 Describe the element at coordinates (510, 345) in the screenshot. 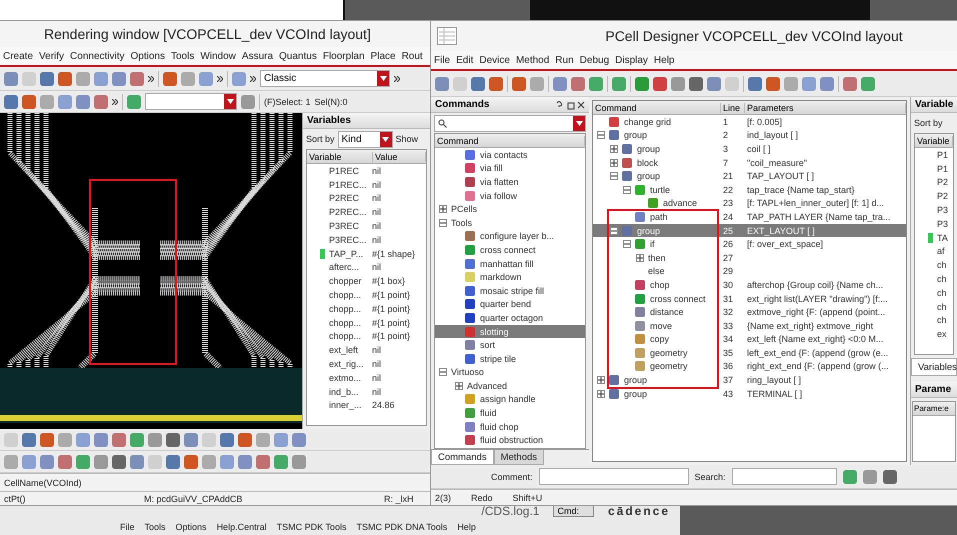

I see `tree-item: sort` at that location.